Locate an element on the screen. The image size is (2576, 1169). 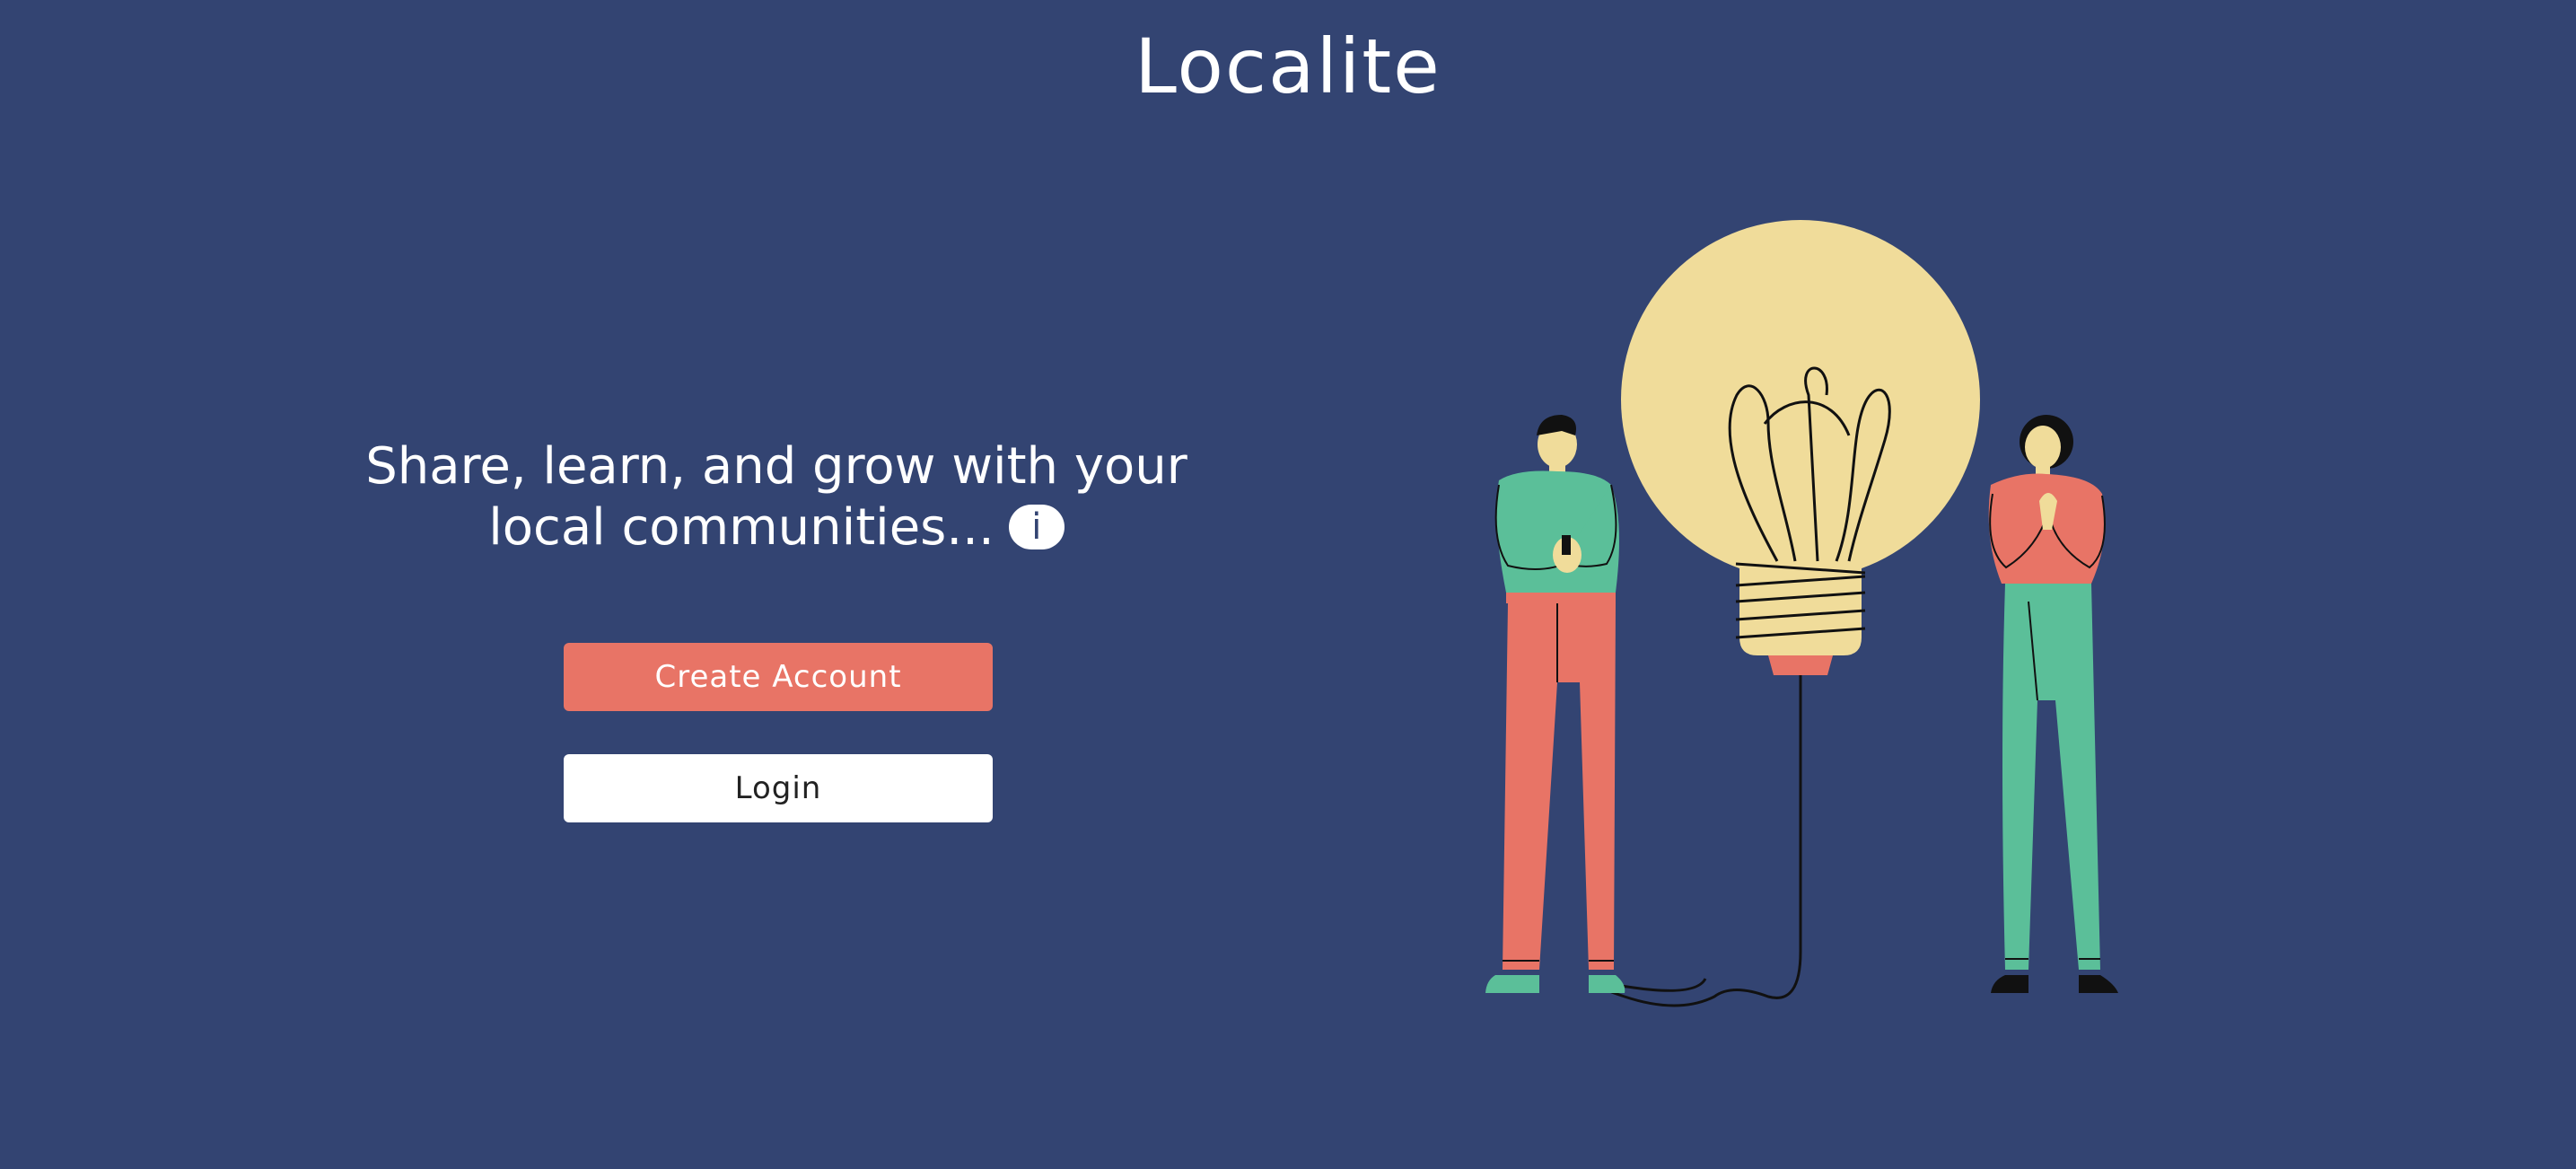
tagline-line-2-wrapper: local communities... i is located at coordinates (776, 527).